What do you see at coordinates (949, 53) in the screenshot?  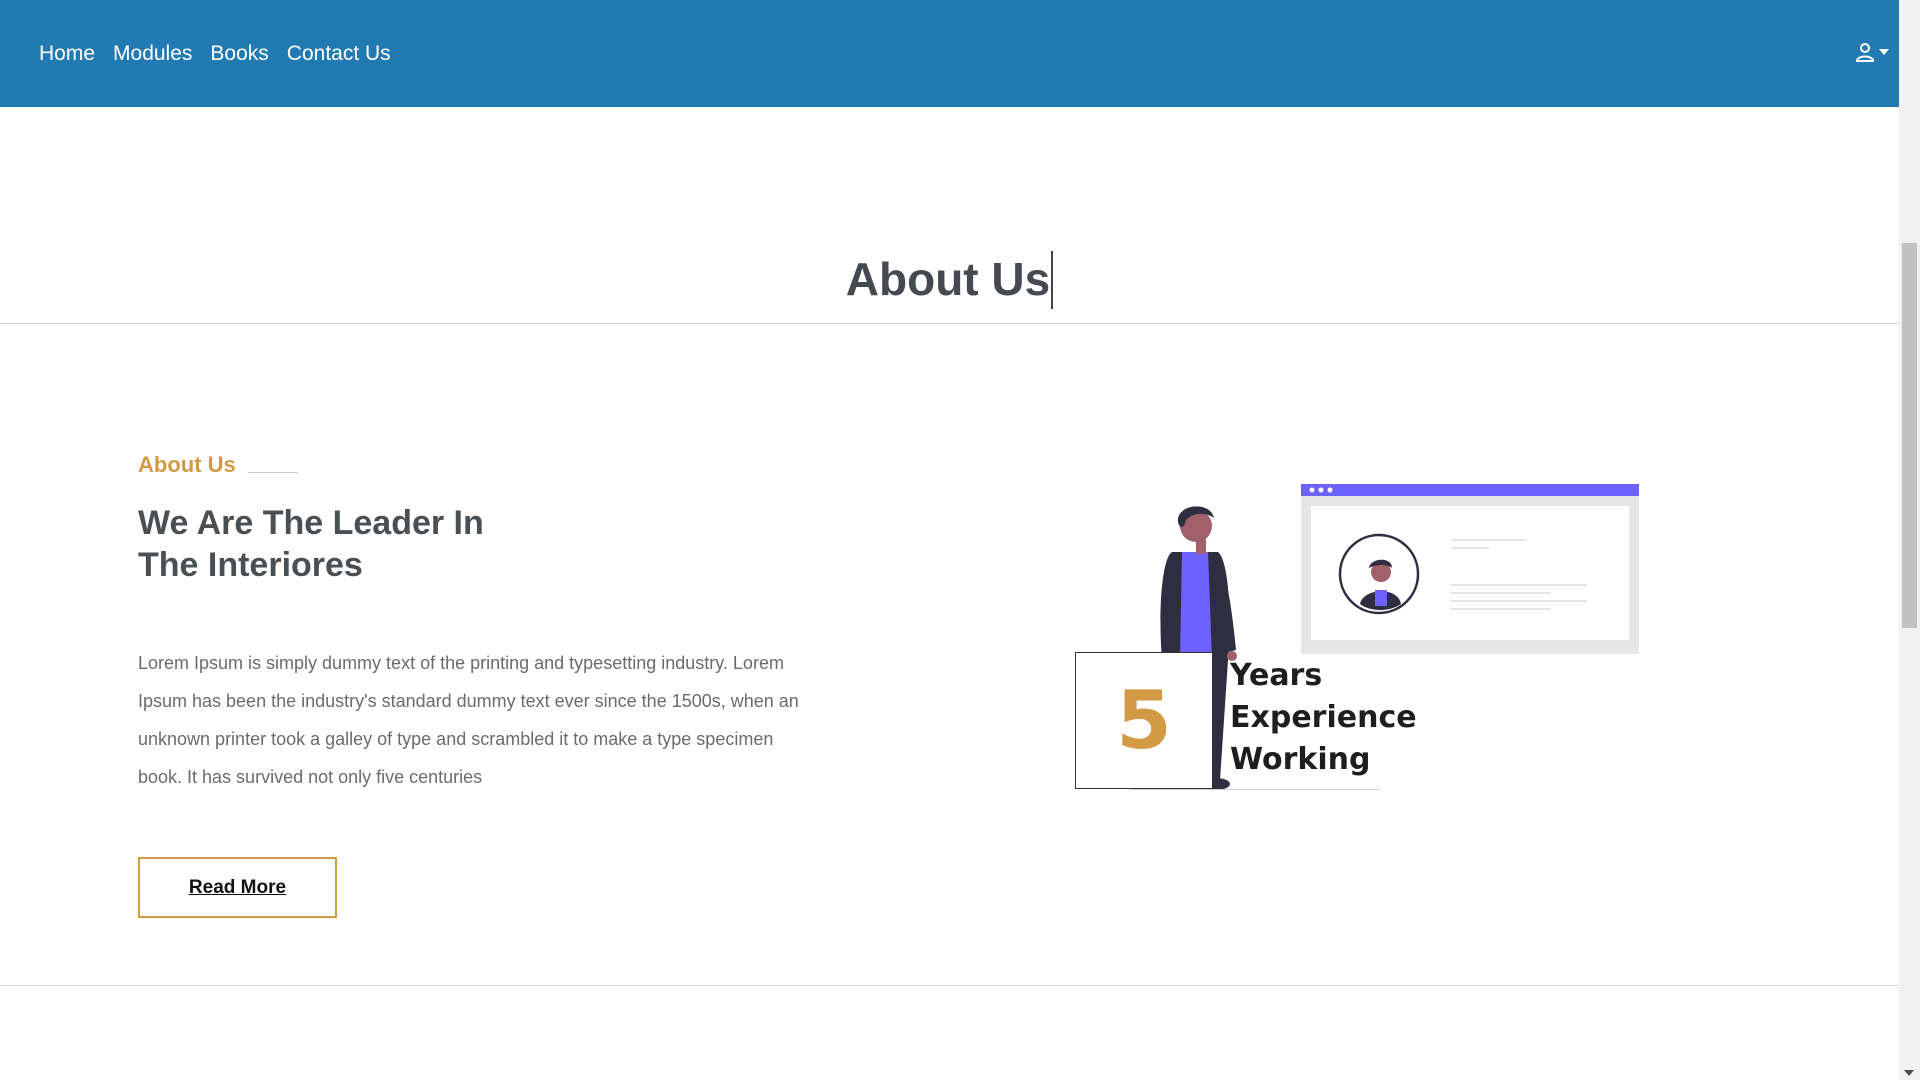 I see `top-navbar: Home Modules Books Contact Us` at bounding box center [949, 53].